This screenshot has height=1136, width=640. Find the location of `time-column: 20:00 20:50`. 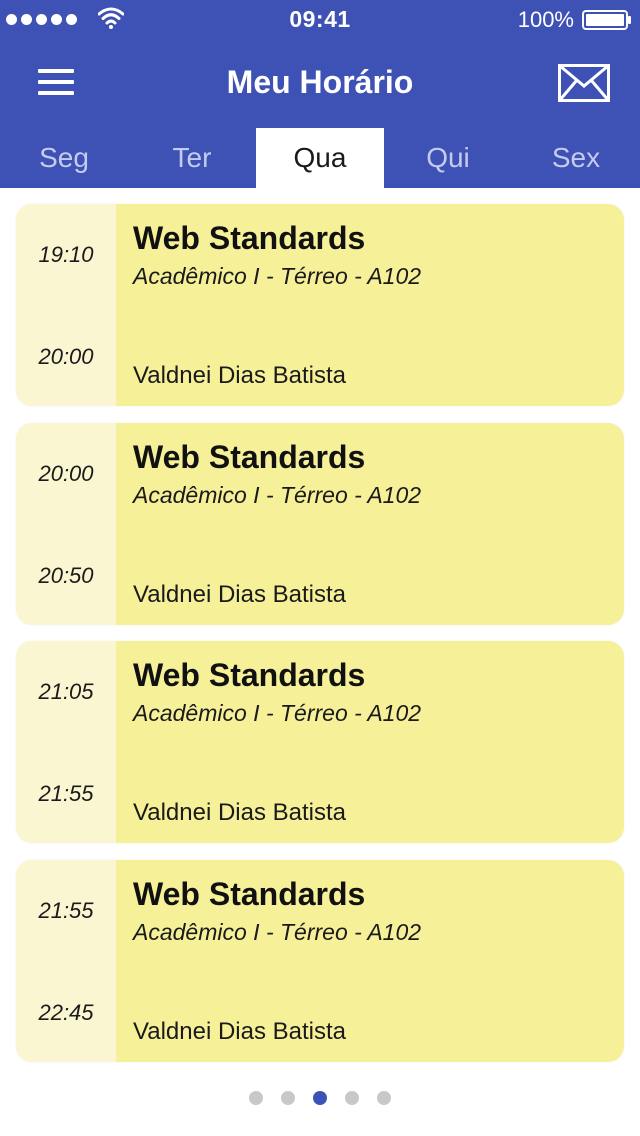

time-column: 20:00 20:50 is located at coordinates (66, 524).